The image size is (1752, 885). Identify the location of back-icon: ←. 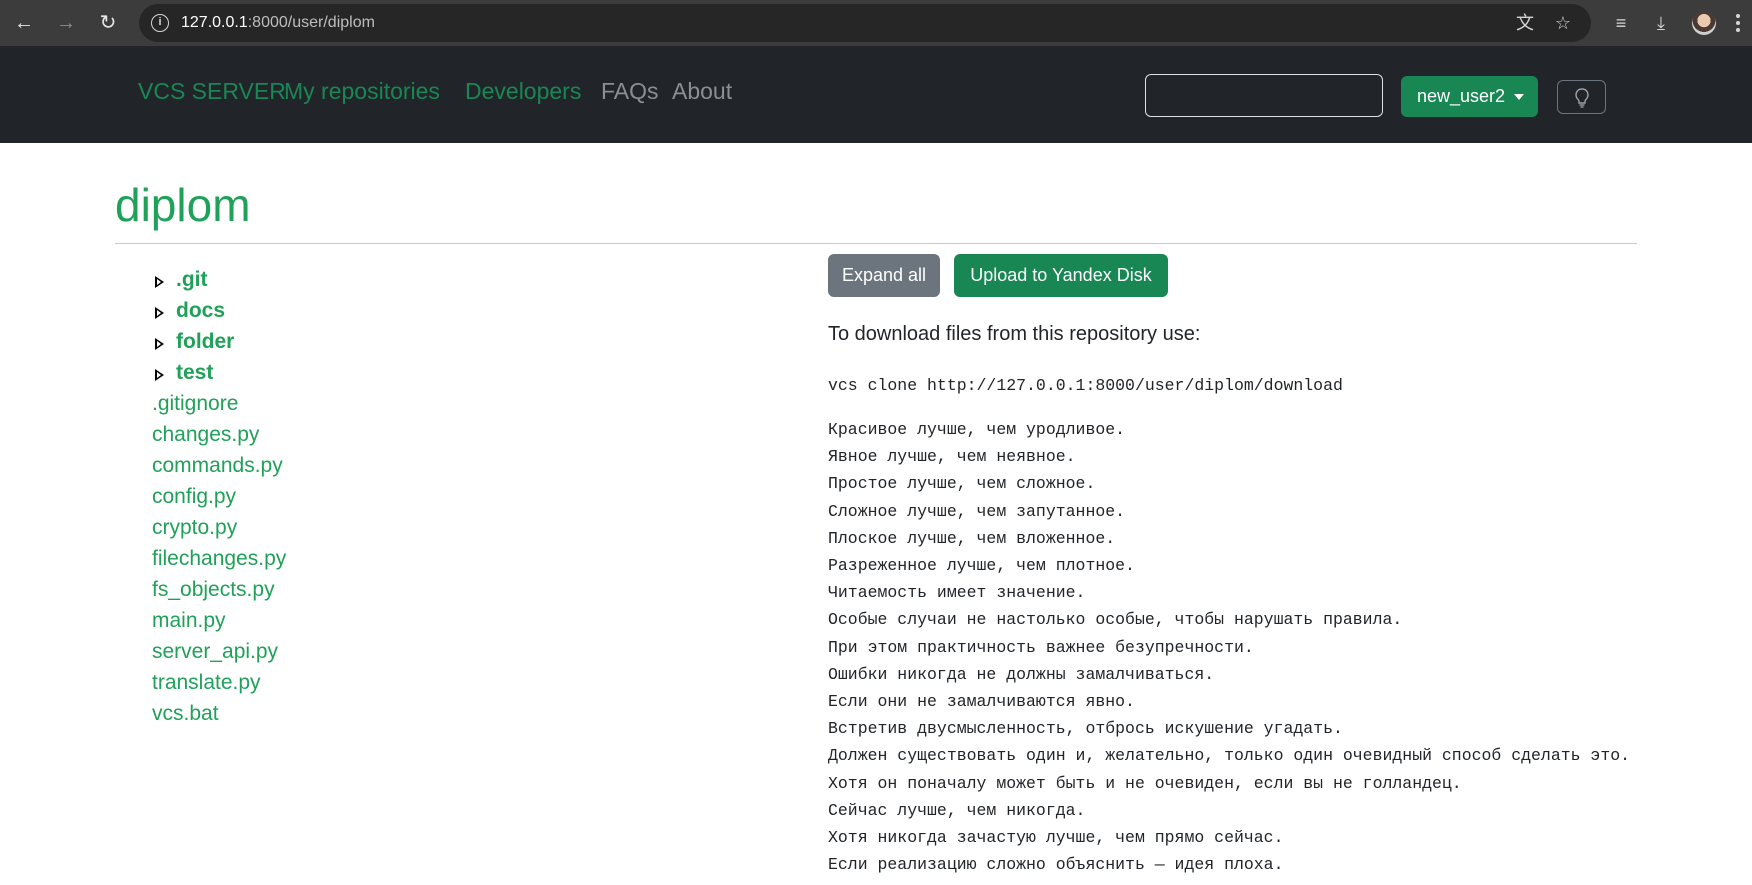
(24, 23).